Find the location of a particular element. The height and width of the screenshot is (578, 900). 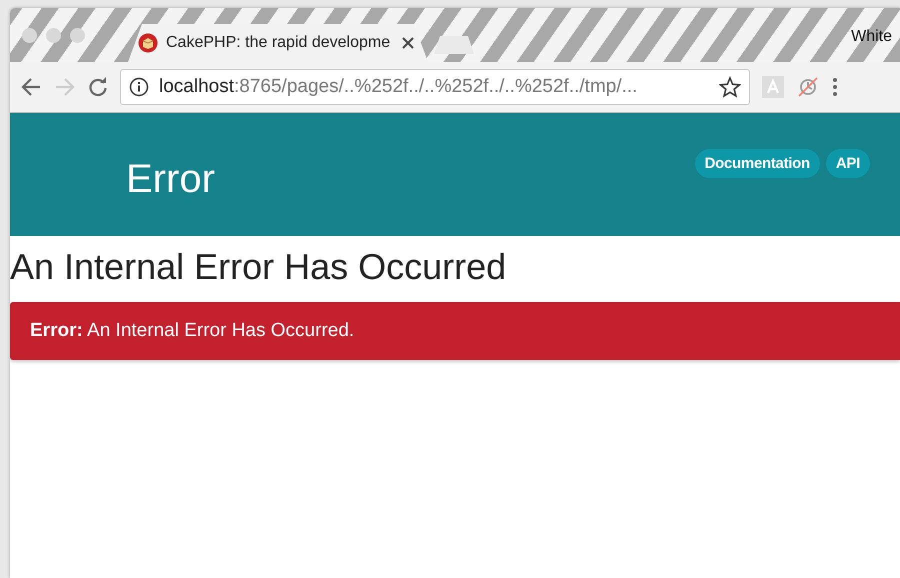

reload-icon is located at coordinates (98, 87).